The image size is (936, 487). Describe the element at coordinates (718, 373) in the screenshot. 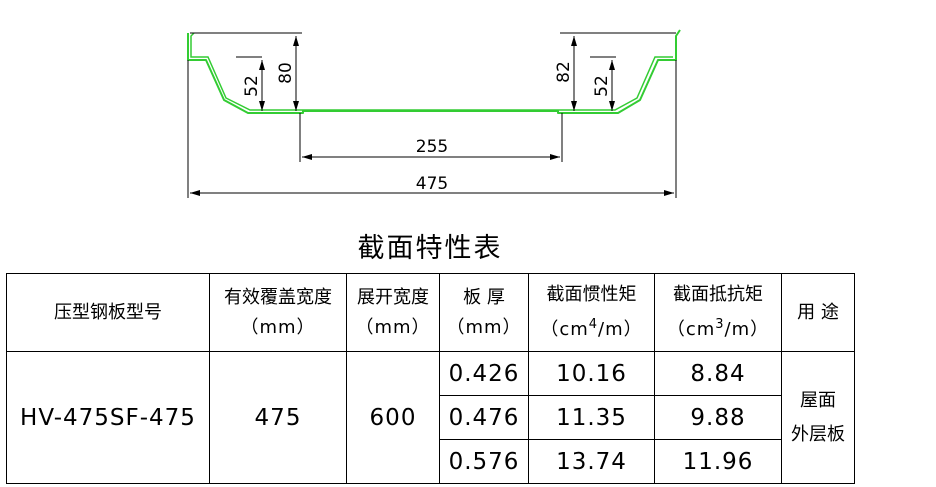

I see `cell-resistance: 8.84` at that location.